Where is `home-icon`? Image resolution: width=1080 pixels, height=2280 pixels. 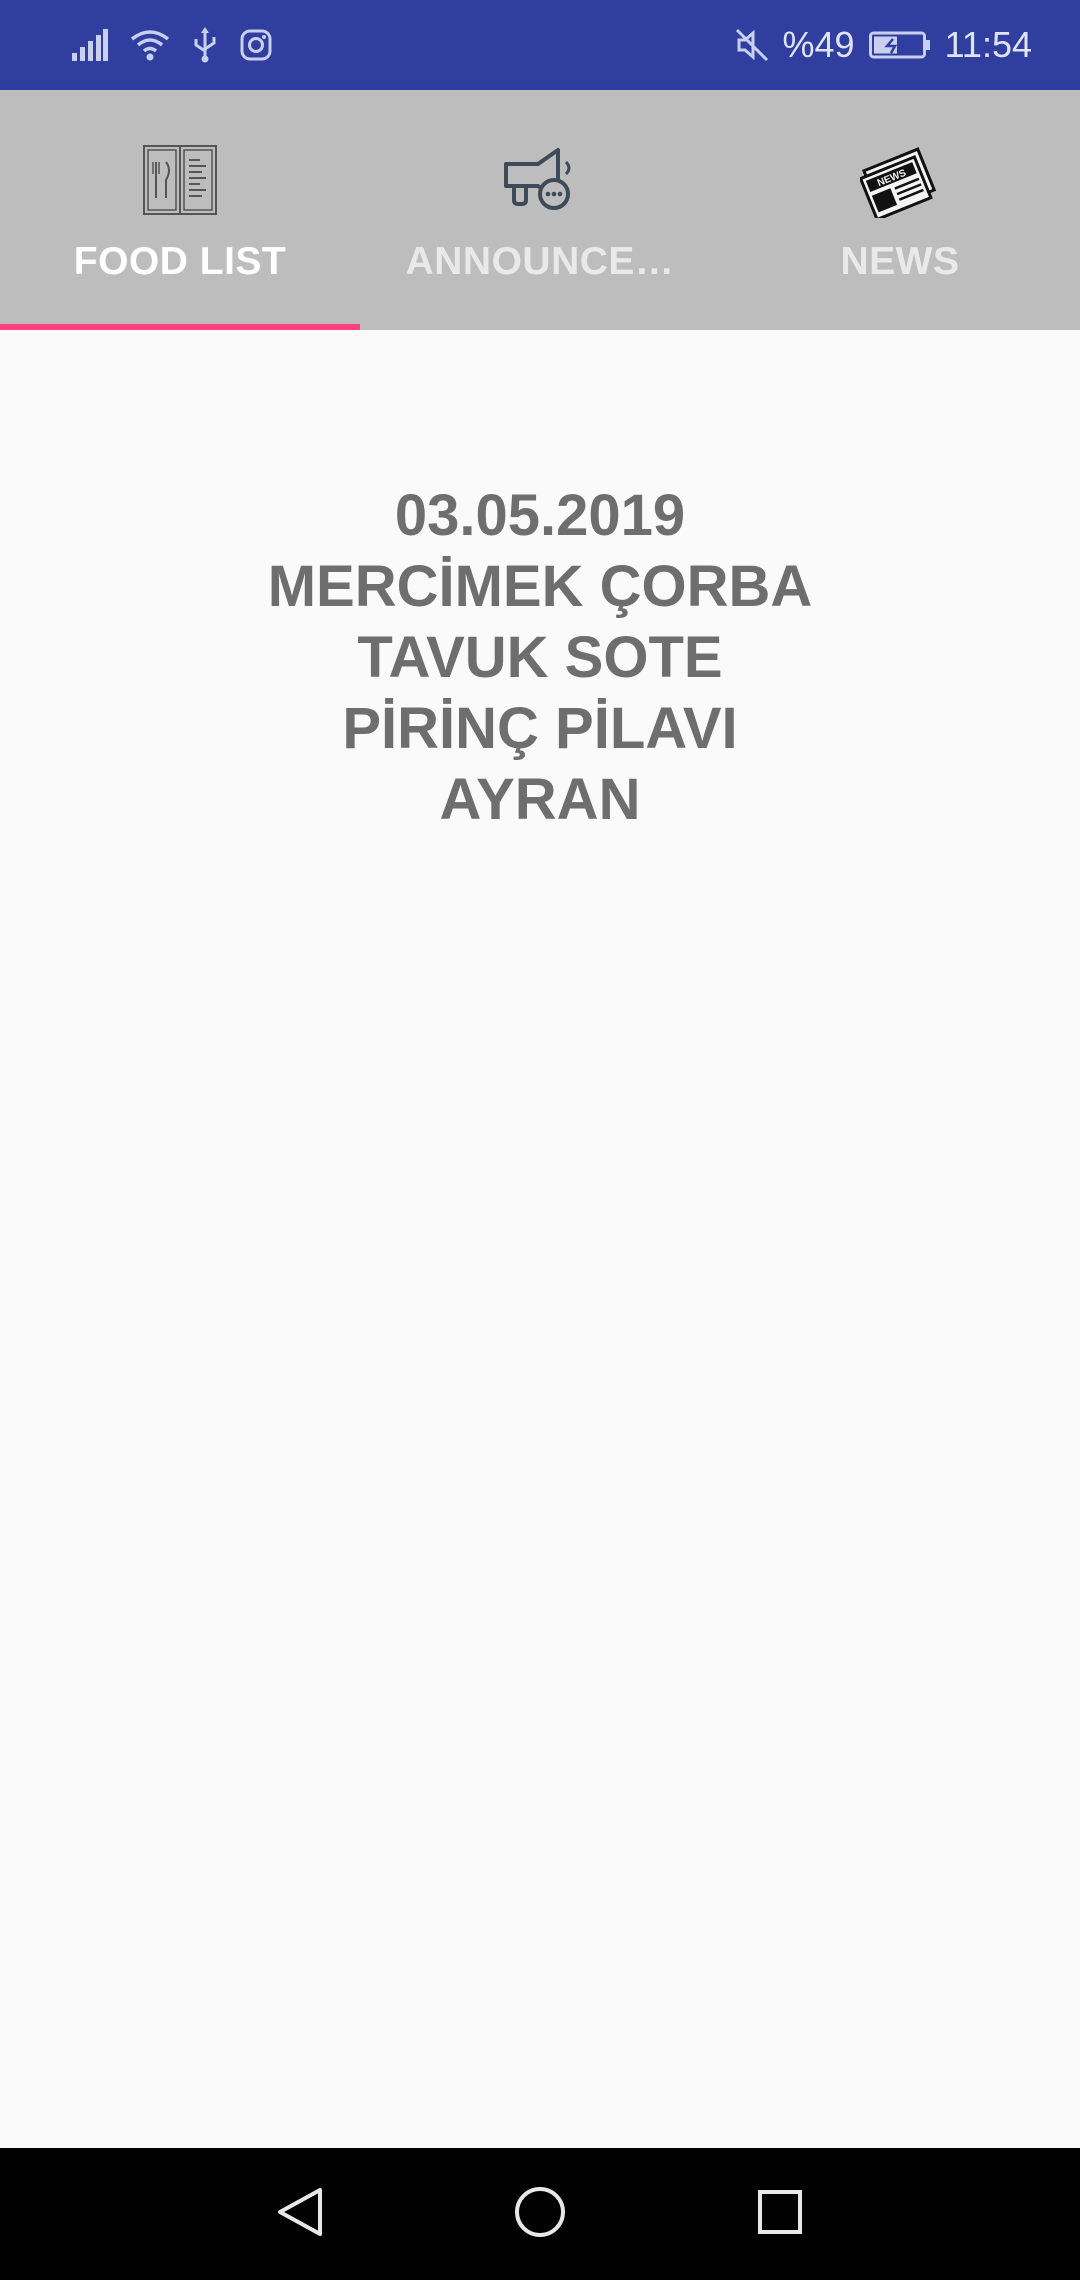 home-icon is located at coordinates (540, 2214).